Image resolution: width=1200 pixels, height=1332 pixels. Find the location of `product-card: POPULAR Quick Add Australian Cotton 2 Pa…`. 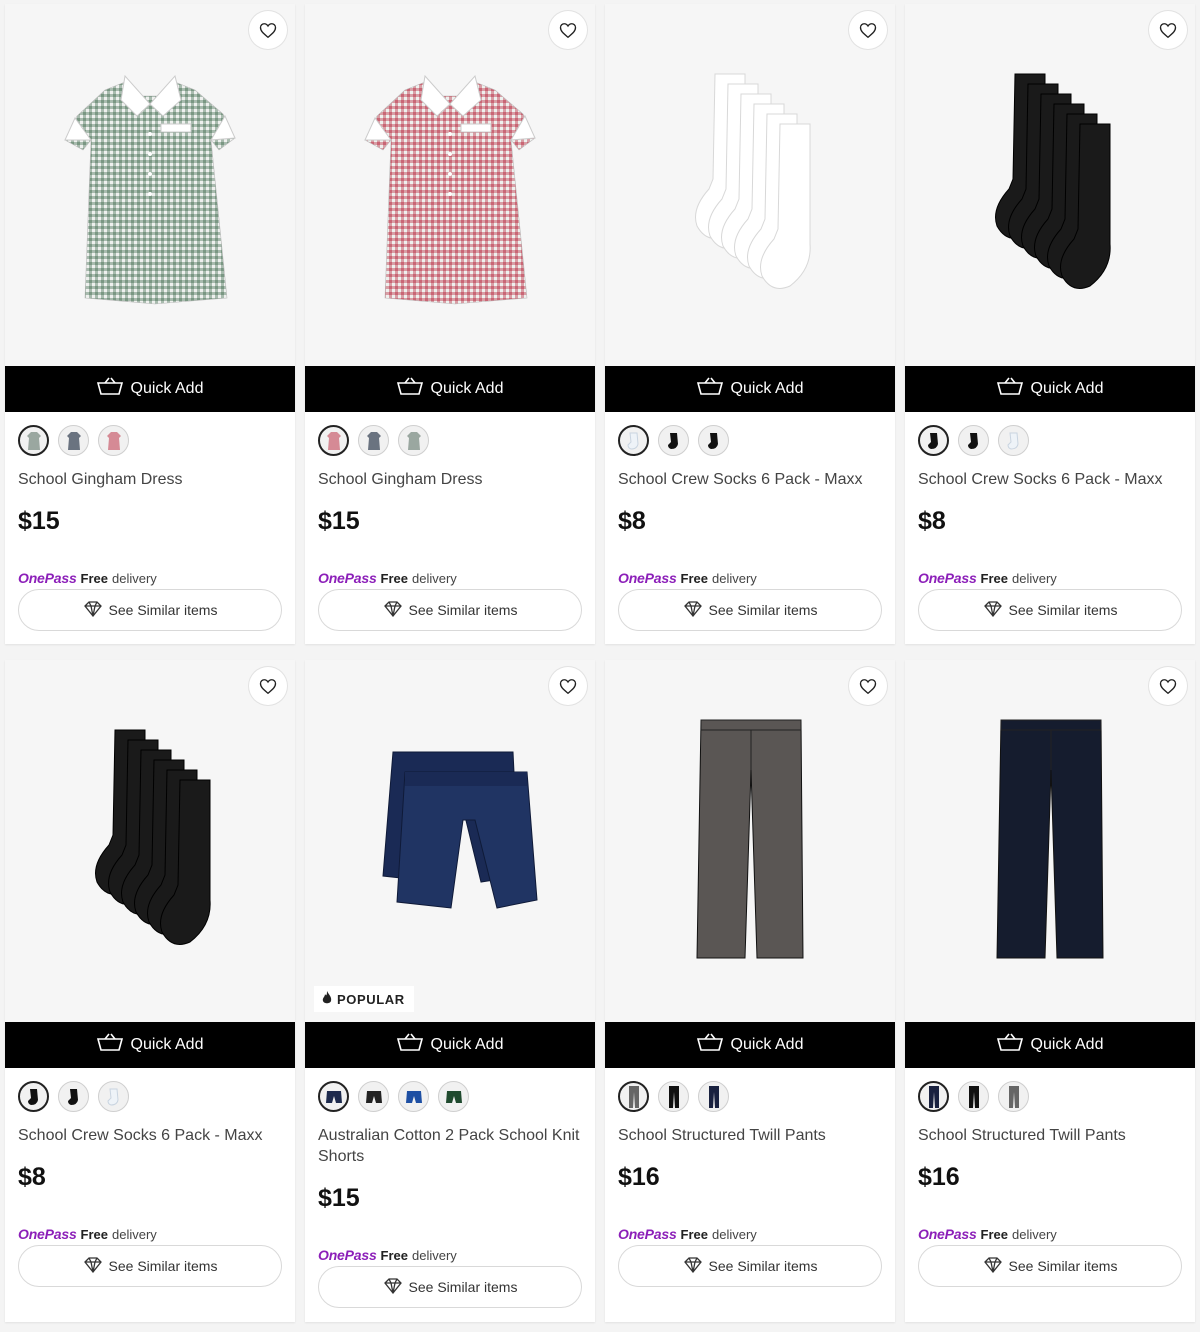

product-card: POPULAR Quick Add Australian Cotton 2 Pa… is located at coordinates (450, 991).